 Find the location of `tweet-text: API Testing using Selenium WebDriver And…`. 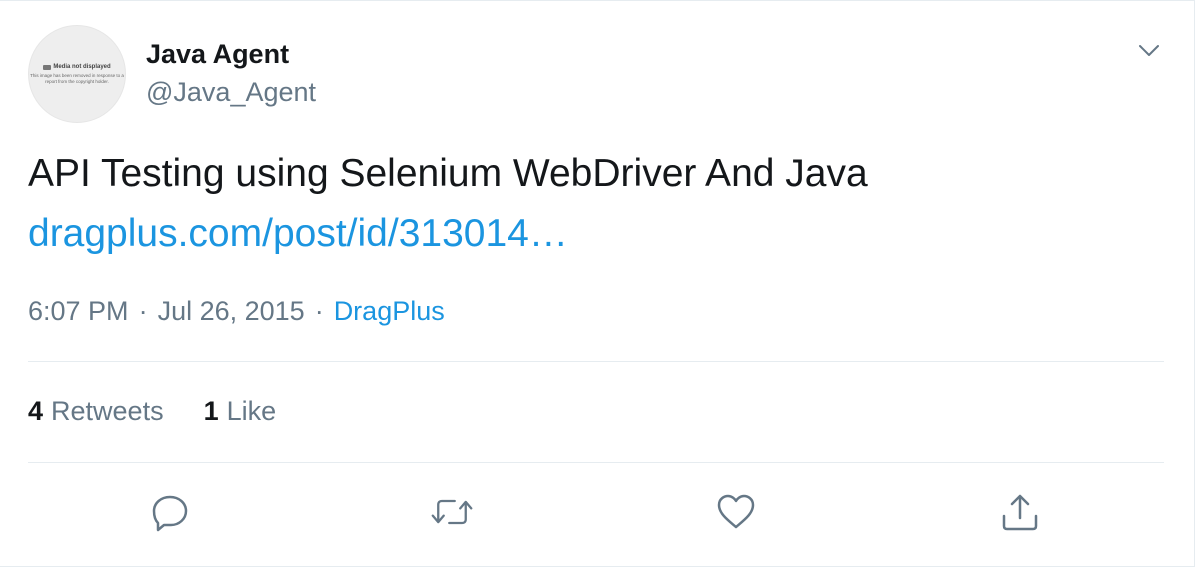

tweet-text: API Testing using Selenium WebDriver And… is located at coordinates (448, 173).